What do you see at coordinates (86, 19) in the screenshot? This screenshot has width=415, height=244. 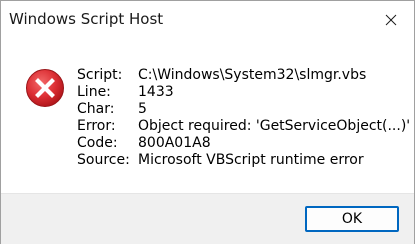 I see `window-title: Windows Script Host` at bounding box center [86, 19].